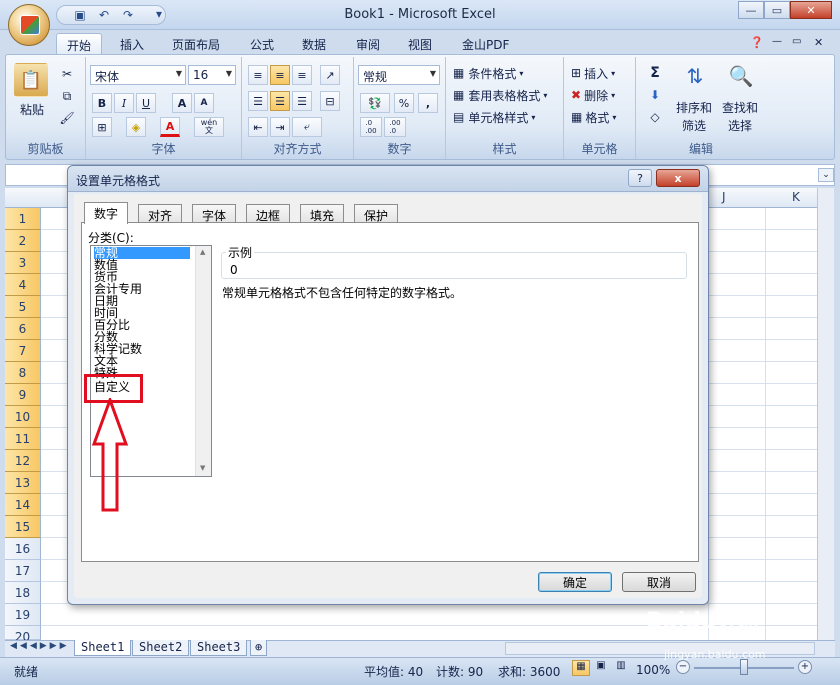  I want to click on wrap-text-icon: ⤶, so click(307, 127).